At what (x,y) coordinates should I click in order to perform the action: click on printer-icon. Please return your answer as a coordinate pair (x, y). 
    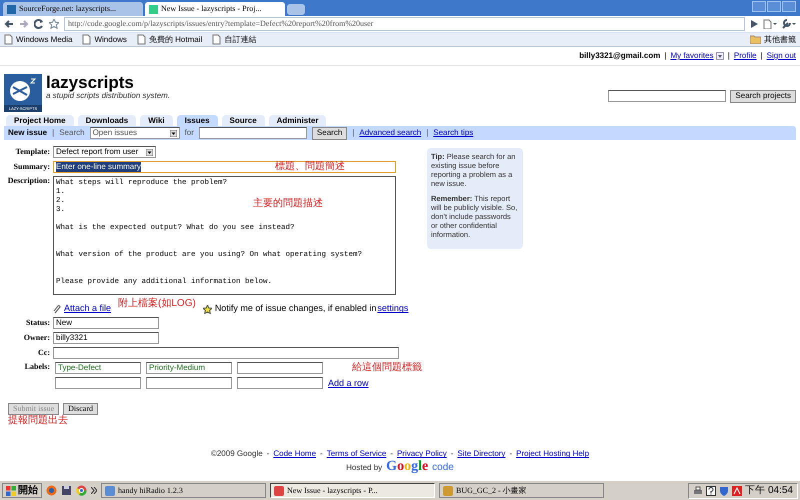
    Looking at the image, I should click on (698, 491).